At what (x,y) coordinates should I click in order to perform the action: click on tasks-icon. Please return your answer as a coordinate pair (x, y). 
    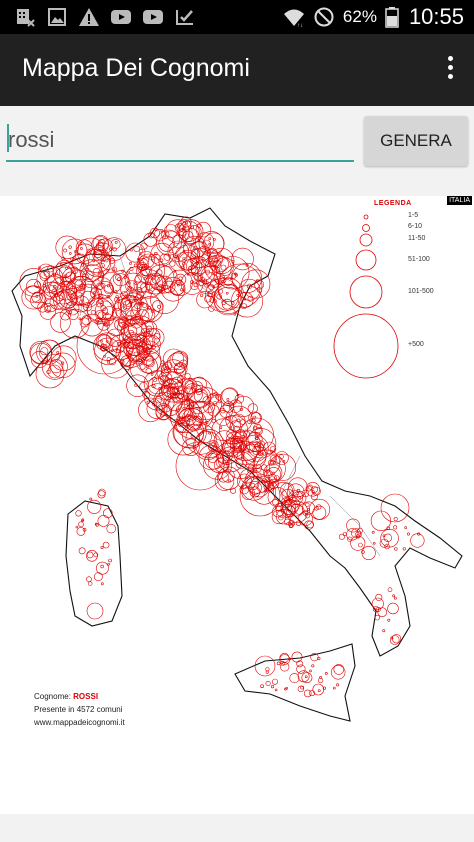
    Looking at the image, I should click on (184, 17).